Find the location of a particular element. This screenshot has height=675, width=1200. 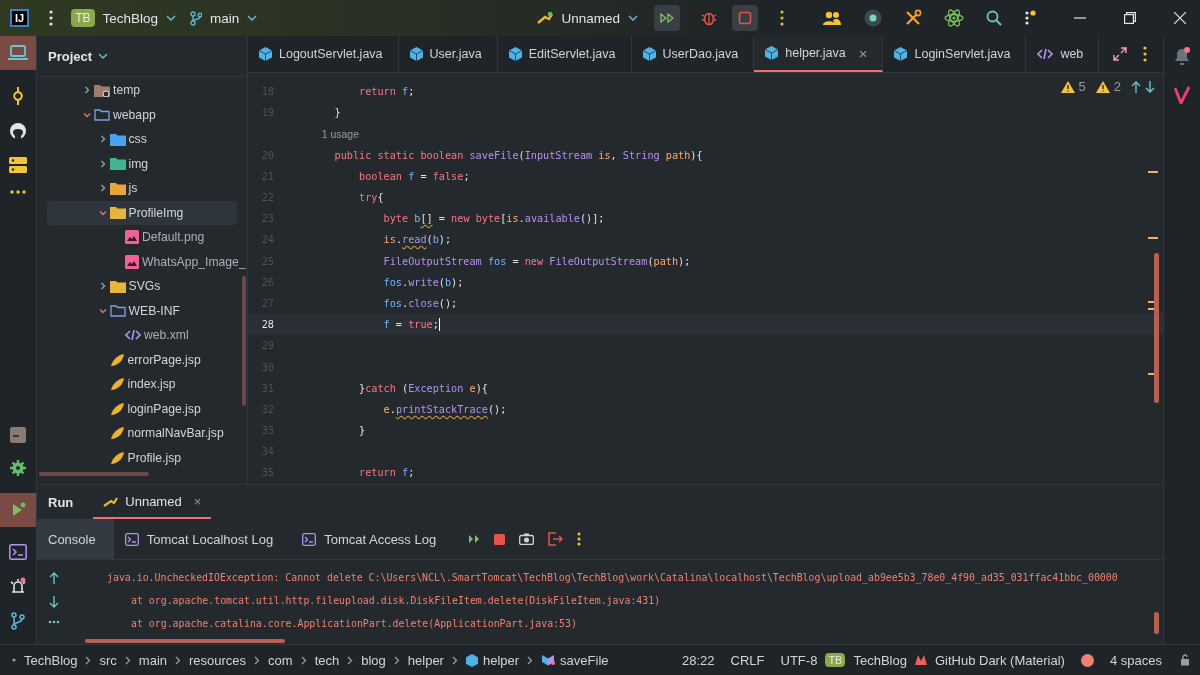

gear-icon is located at coordinates (18, 468).